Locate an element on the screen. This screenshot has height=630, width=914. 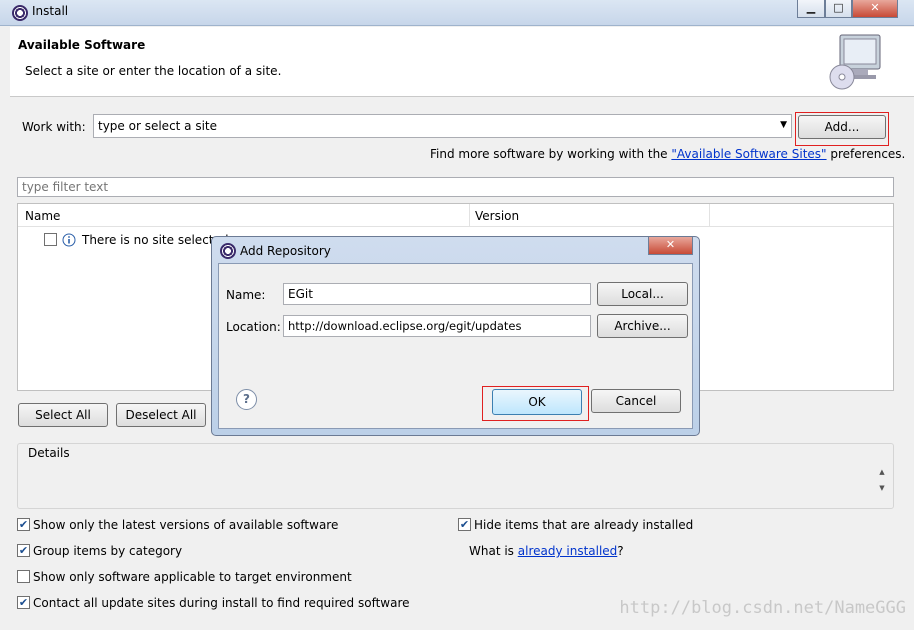
column-name: Name is located at coordinates (42, 216).